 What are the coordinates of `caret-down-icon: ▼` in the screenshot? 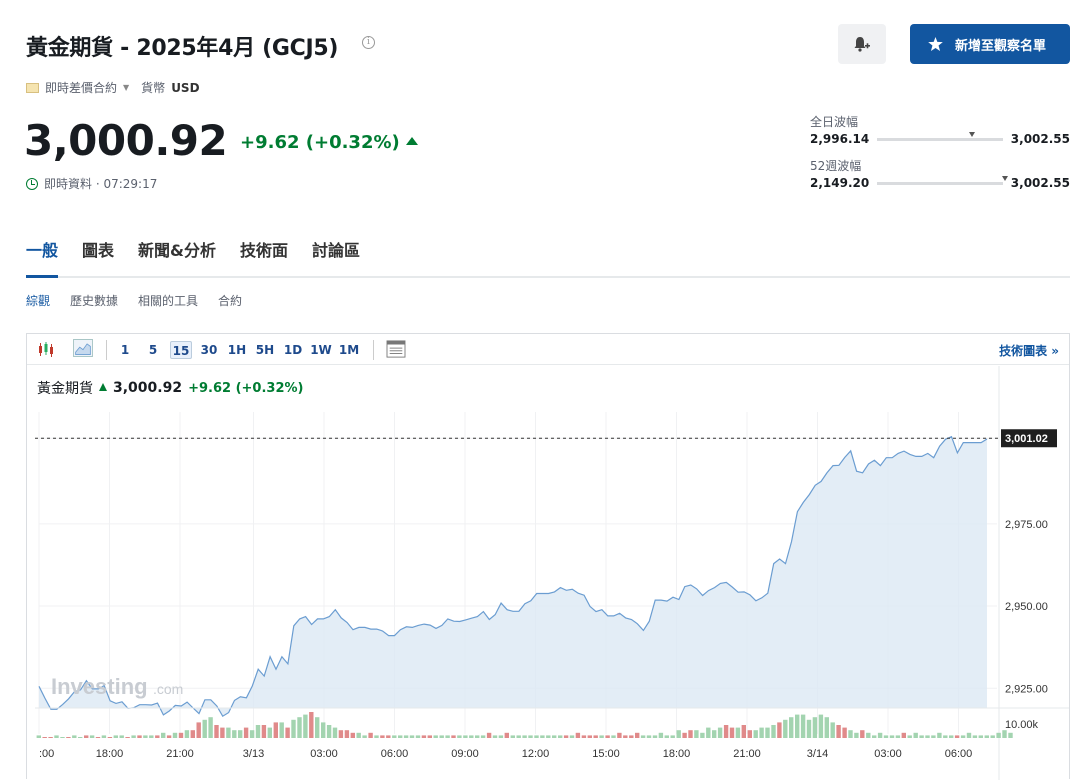 It's located at (126, 87).